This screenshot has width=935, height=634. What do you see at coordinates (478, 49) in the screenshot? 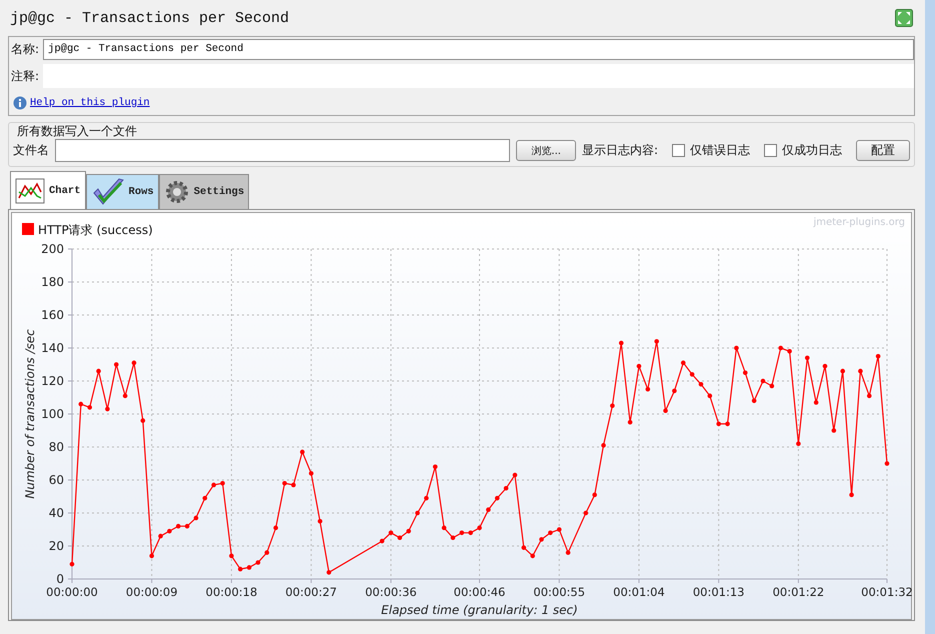
I see `name-input: jp@gc - Transactions per Second` at bounding box center [478, 49].